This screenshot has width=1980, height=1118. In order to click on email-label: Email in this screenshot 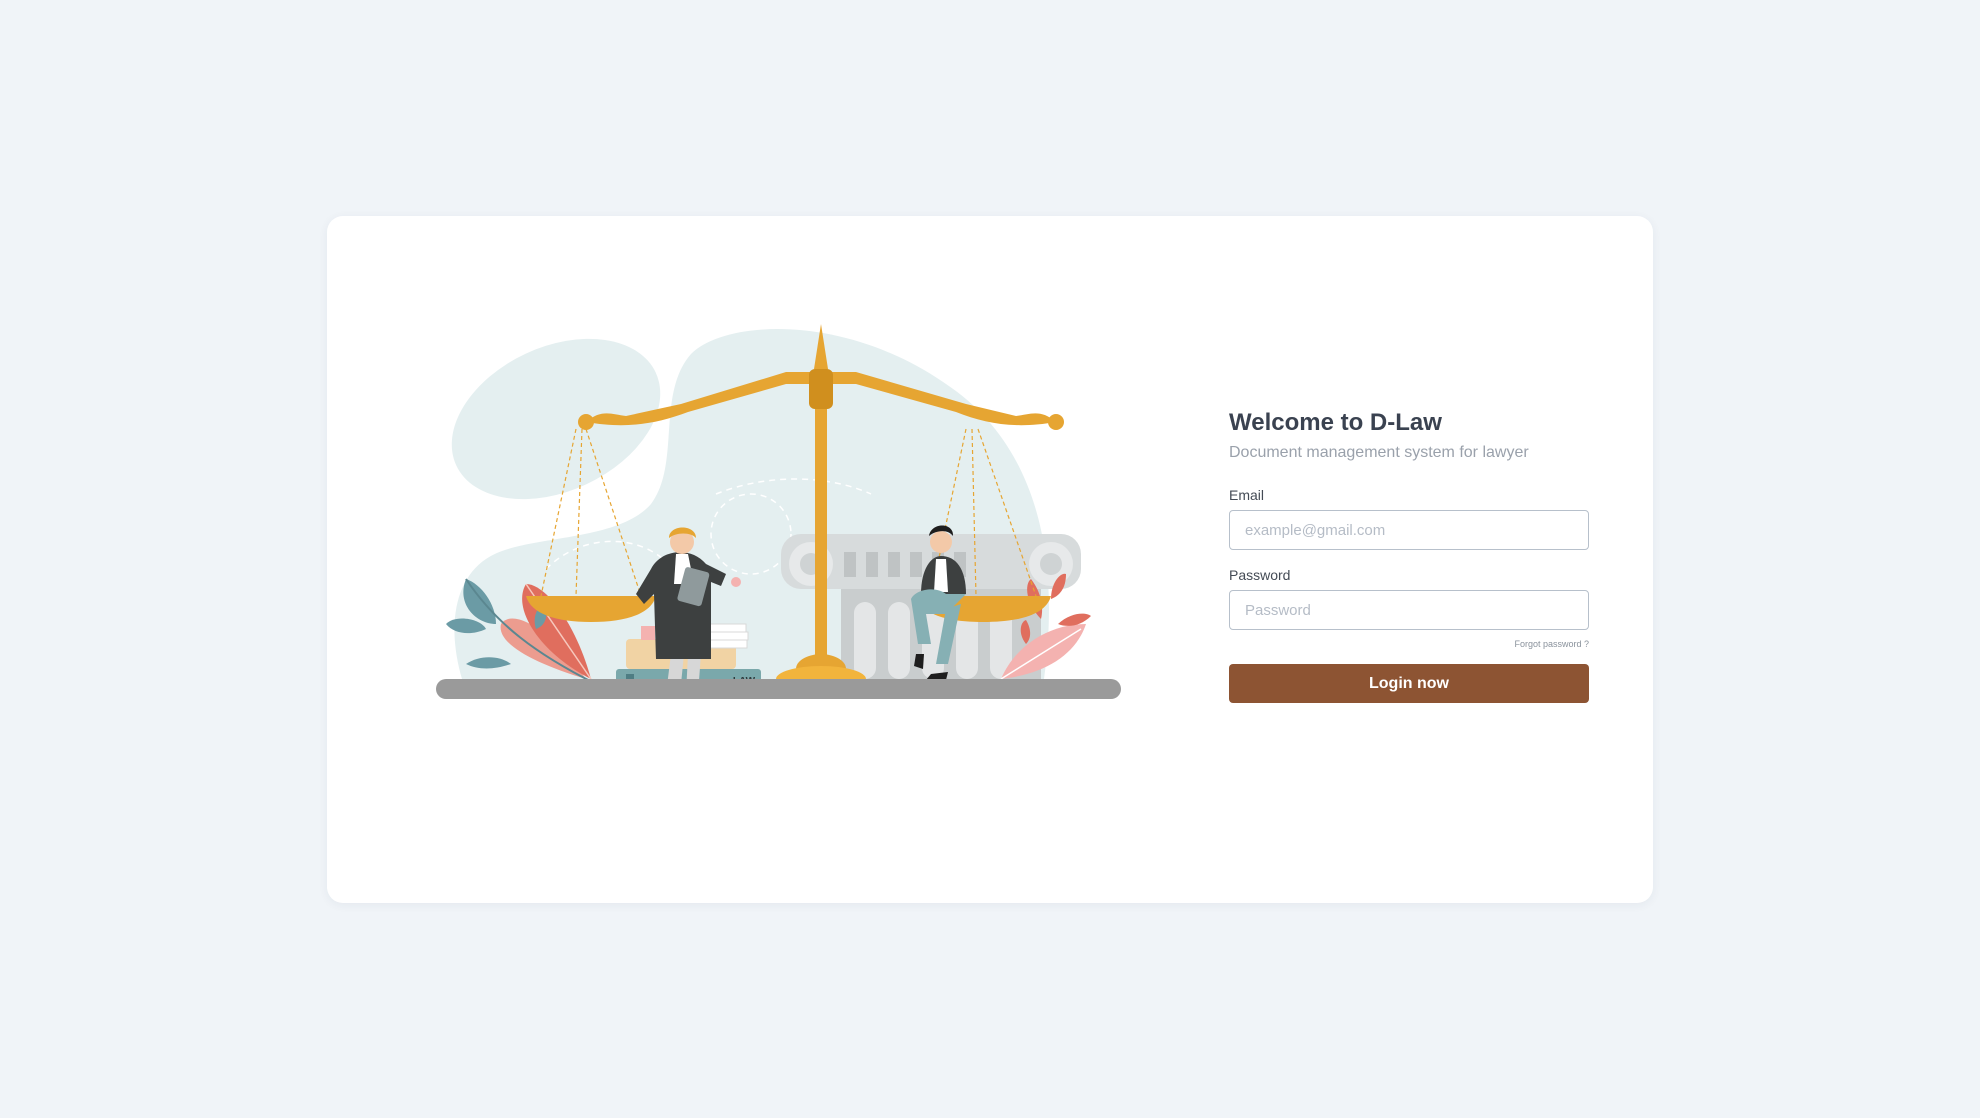, I will do `click(1247, 495)`.